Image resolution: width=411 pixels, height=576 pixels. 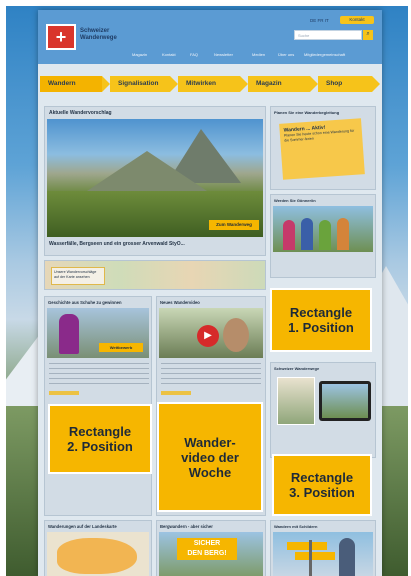 I want to click on section4-title: Bergwandern - aber sicher, so click(x=186, y=526).